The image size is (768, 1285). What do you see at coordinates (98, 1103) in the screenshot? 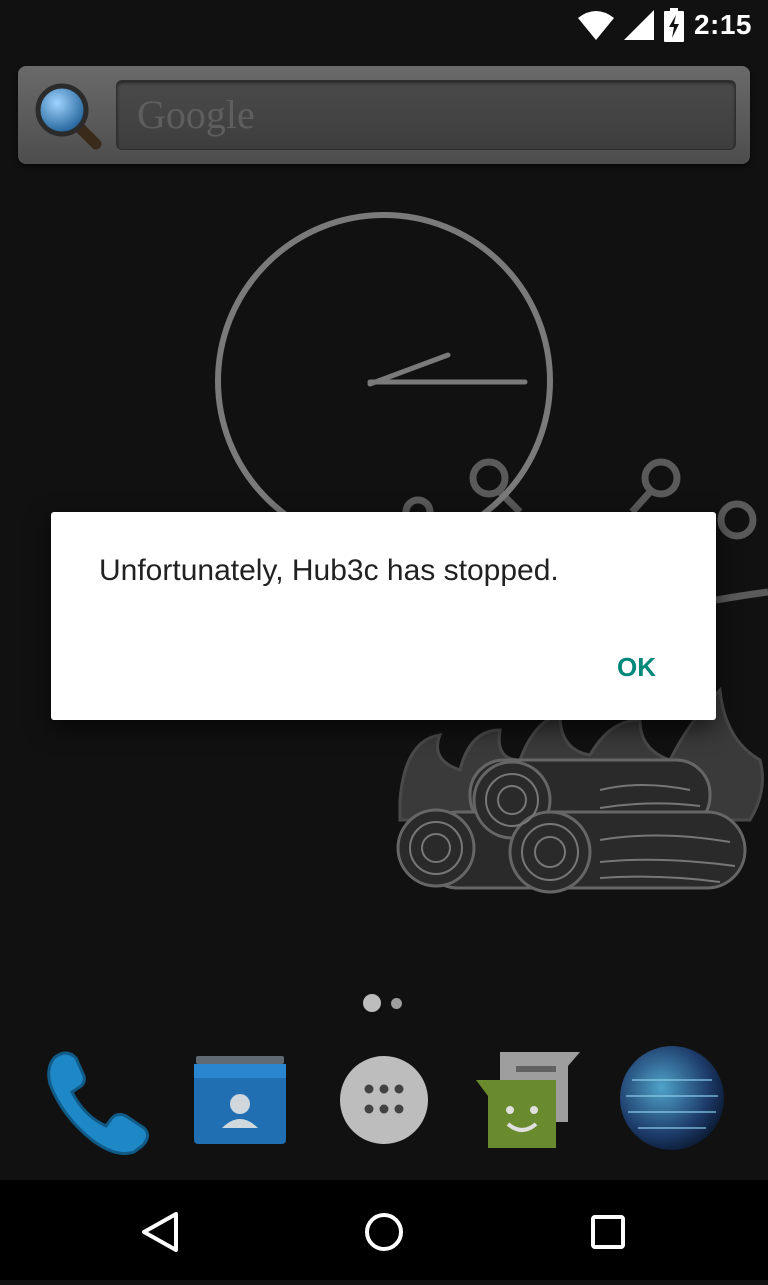
I see `phone-icon` at bounding box center [98, 1103].